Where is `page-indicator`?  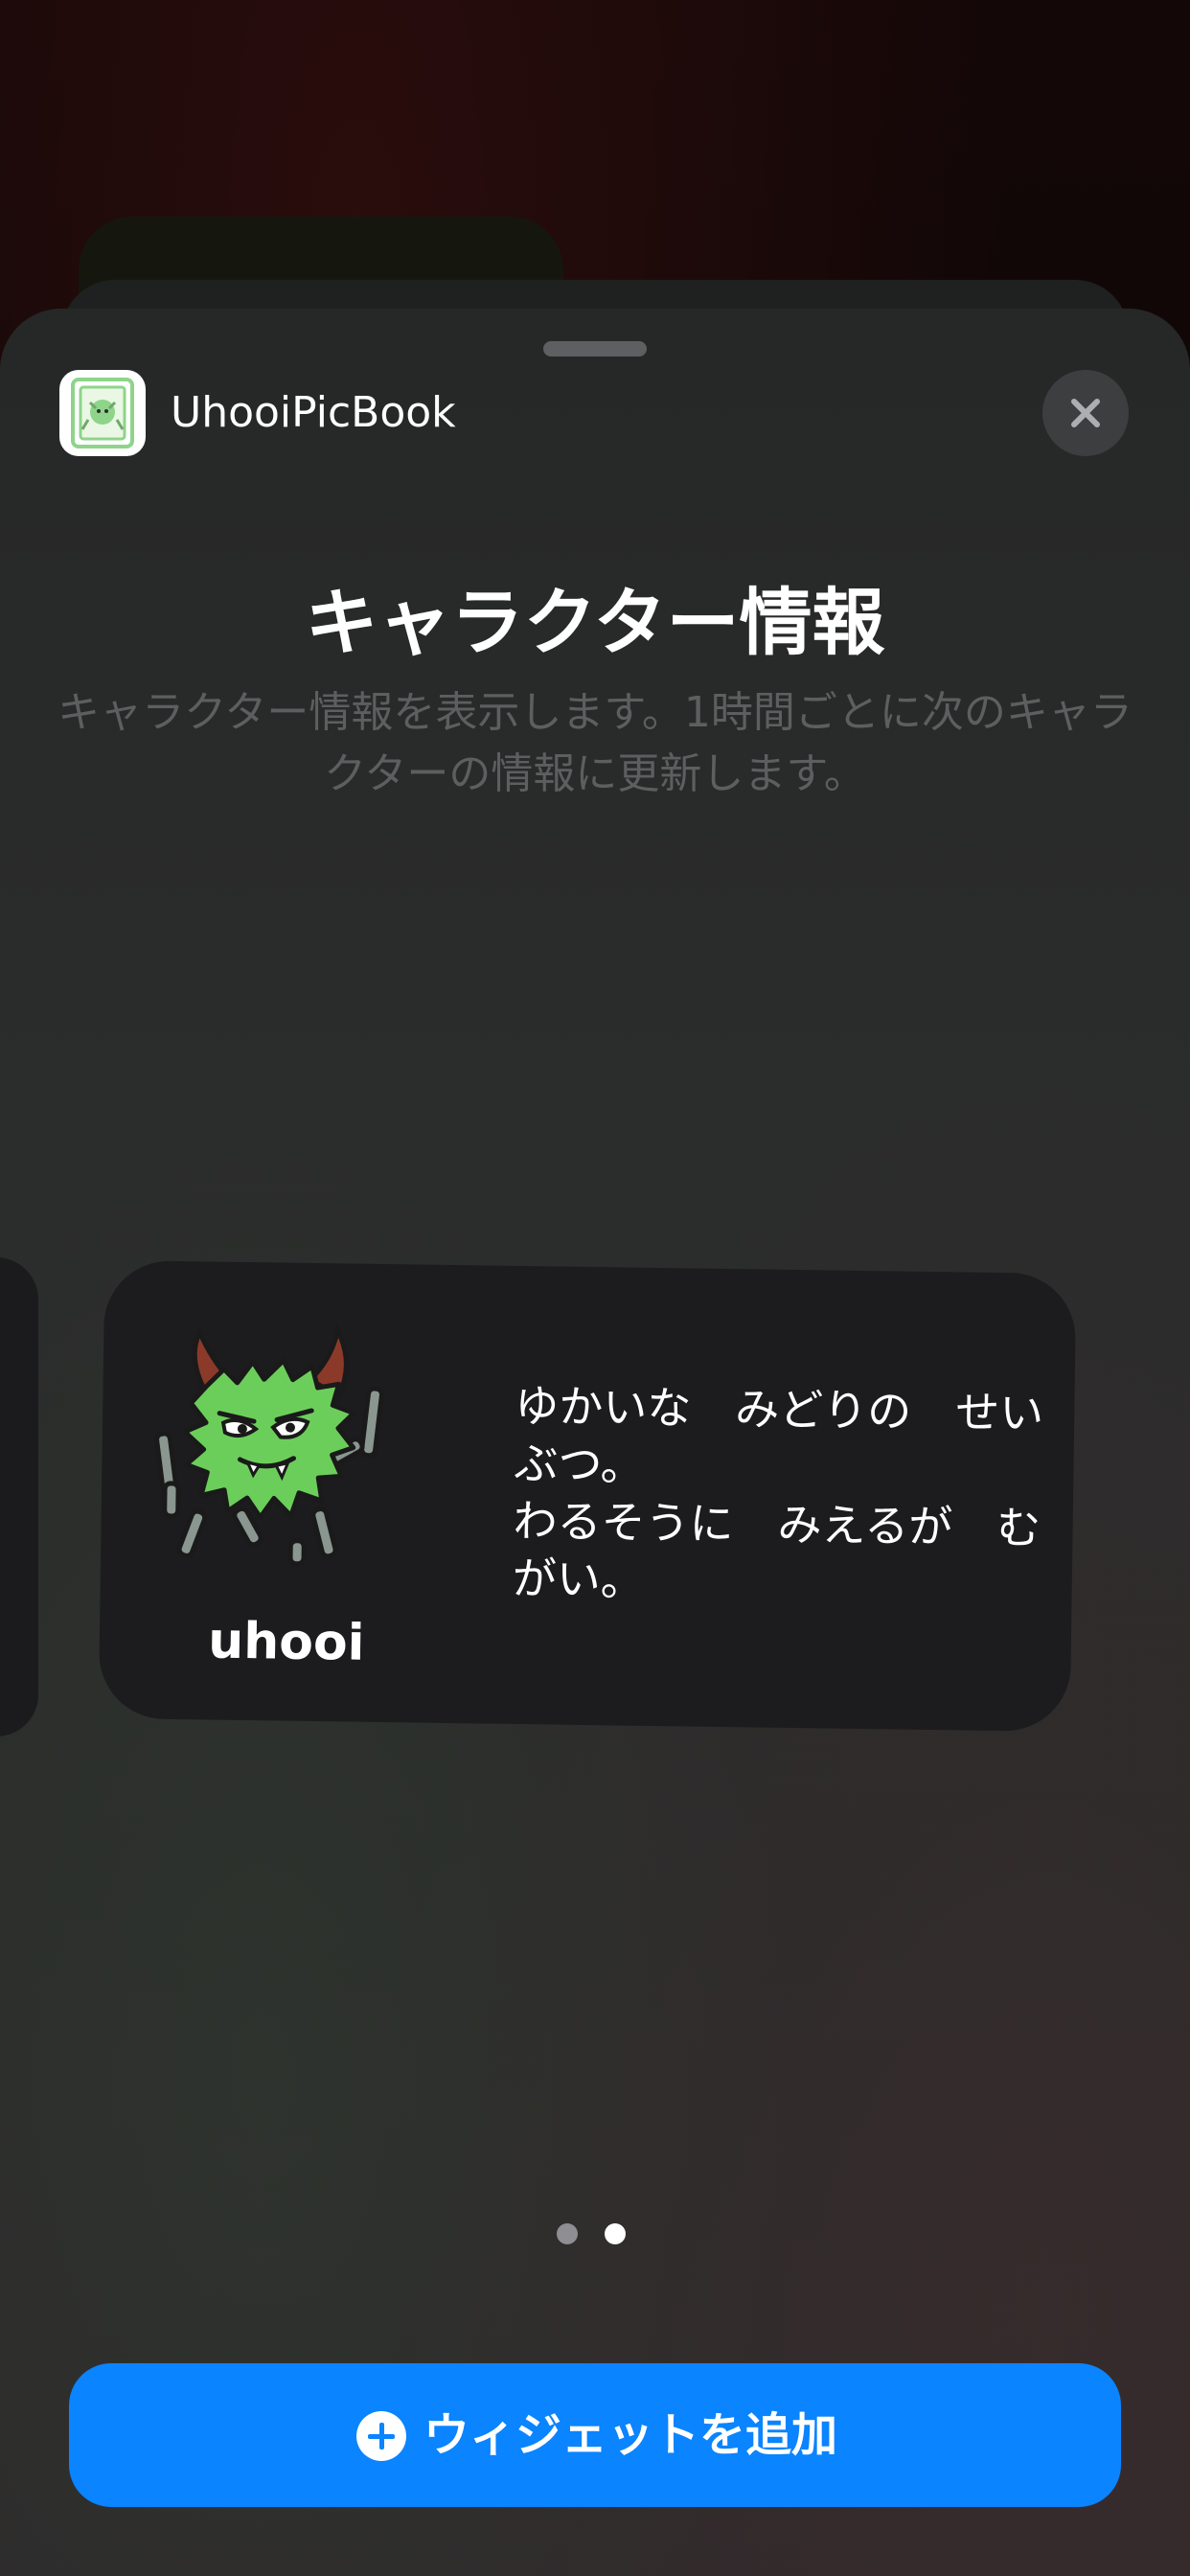 page-indicator is located at coordinates (595, 2233).